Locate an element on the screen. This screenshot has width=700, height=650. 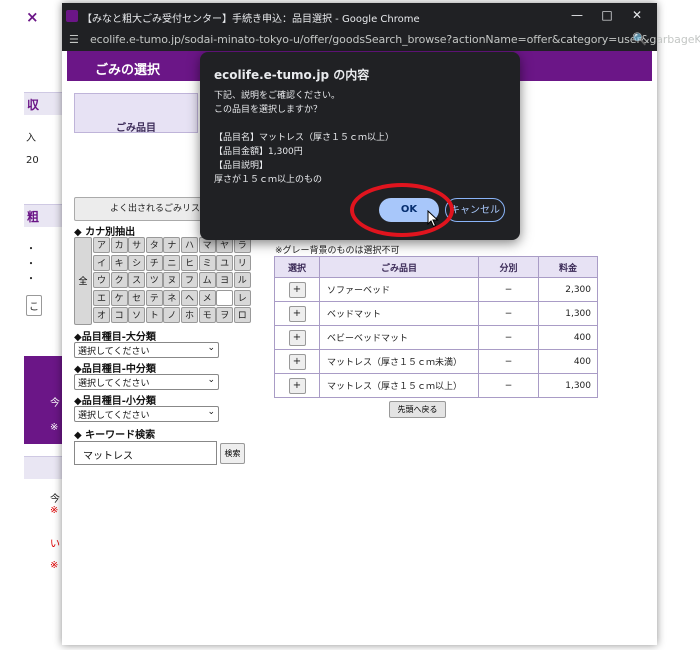
kana-key: ハ is located at coordinates (189, 245).